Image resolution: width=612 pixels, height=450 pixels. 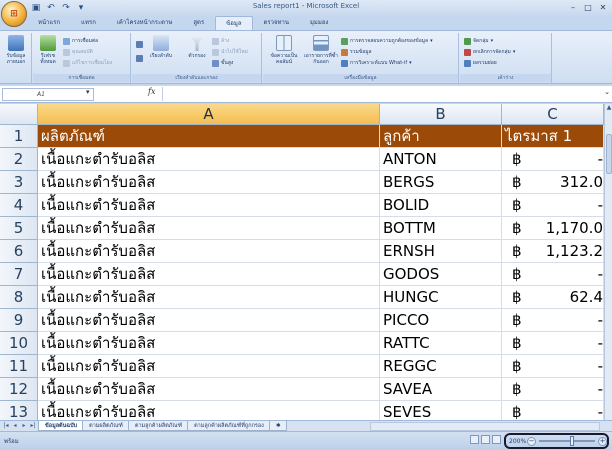 What do you see at coordinates (608, 108) in the screenshot?
I see `scroll-up-icon: ▲` at bounding box center [608, 108].